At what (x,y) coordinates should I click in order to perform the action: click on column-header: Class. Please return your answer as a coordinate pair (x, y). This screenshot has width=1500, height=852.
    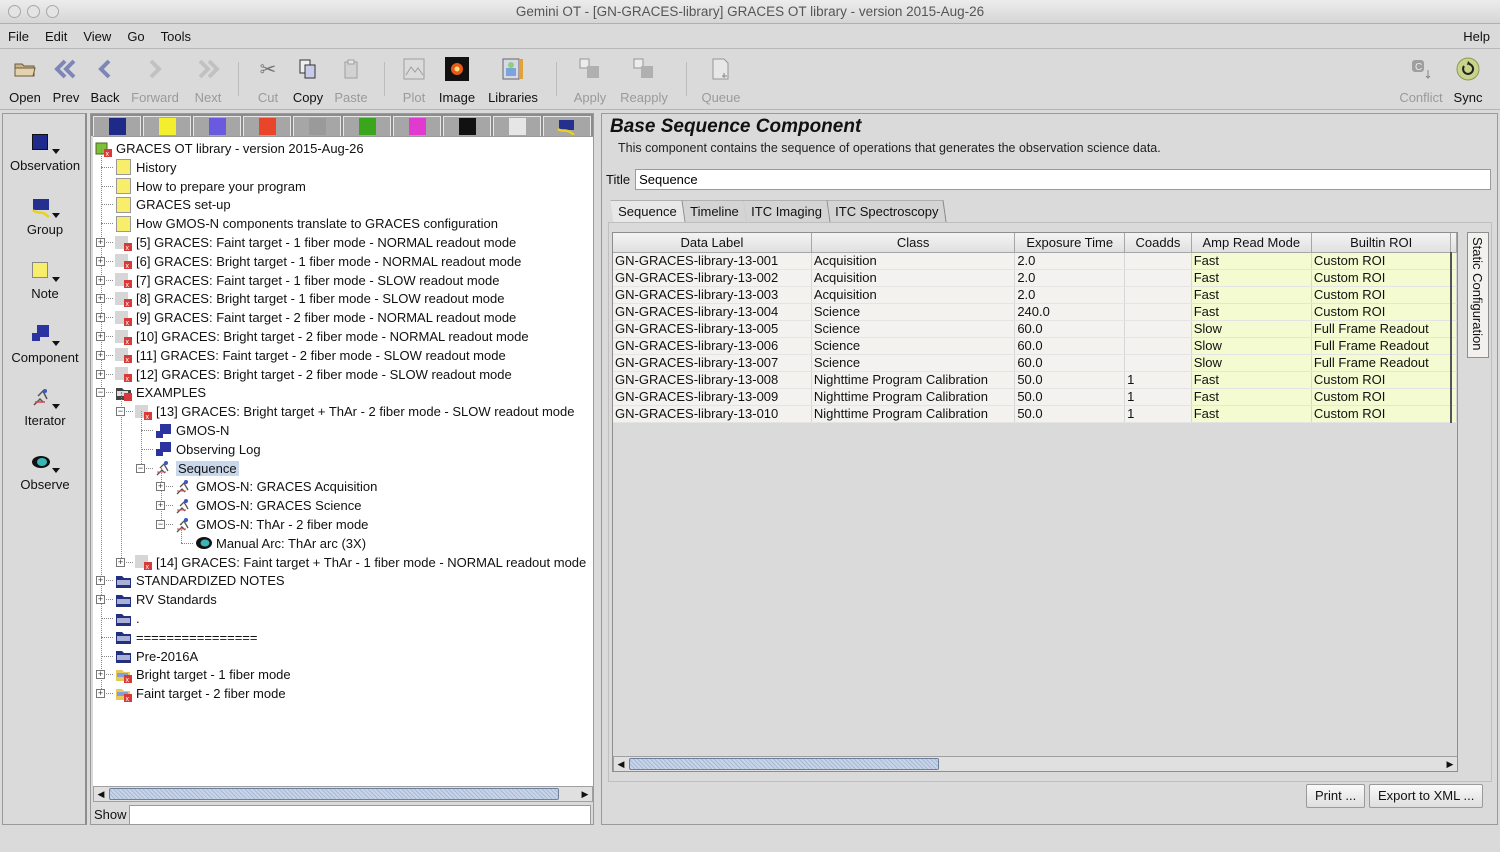
    Looking at the image, I should click on (913, 243).